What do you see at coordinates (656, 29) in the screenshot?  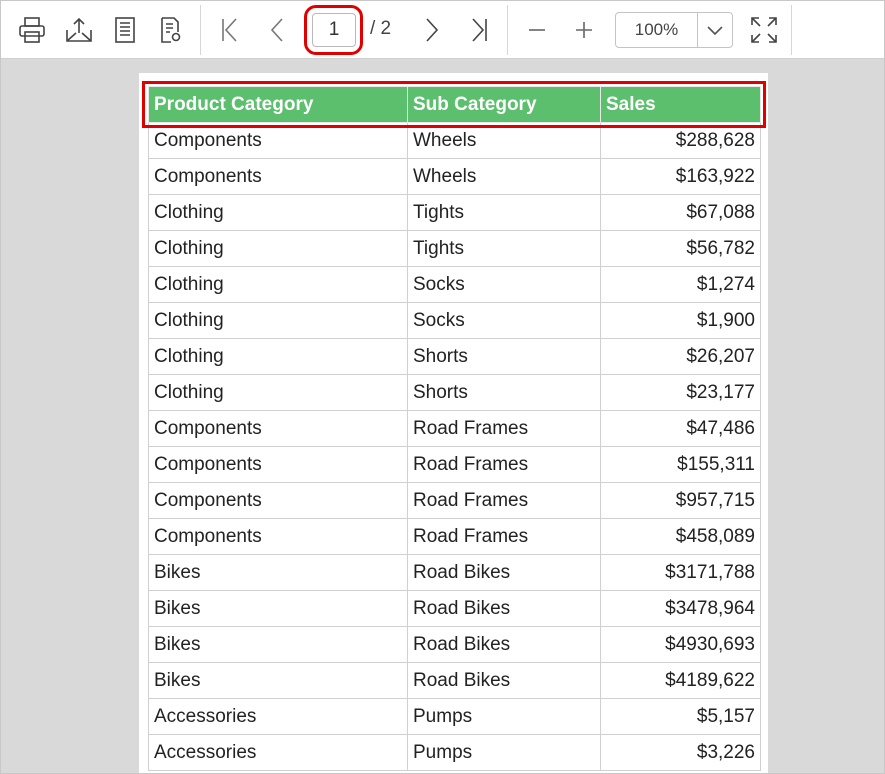 I see `zoom-value: 100%` at bounding box center [656, 29].